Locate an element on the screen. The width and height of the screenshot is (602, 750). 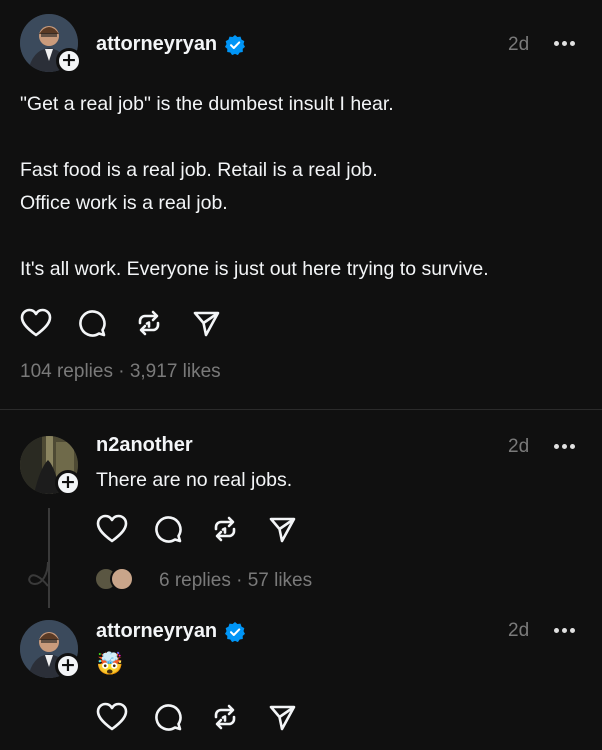
reply-author: attorneyryan is located at coordinates (171, 631).